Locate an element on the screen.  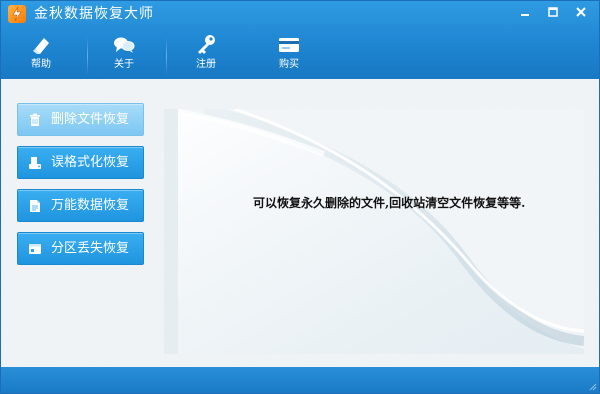
maximize-button is located at coordinates (553, 12).